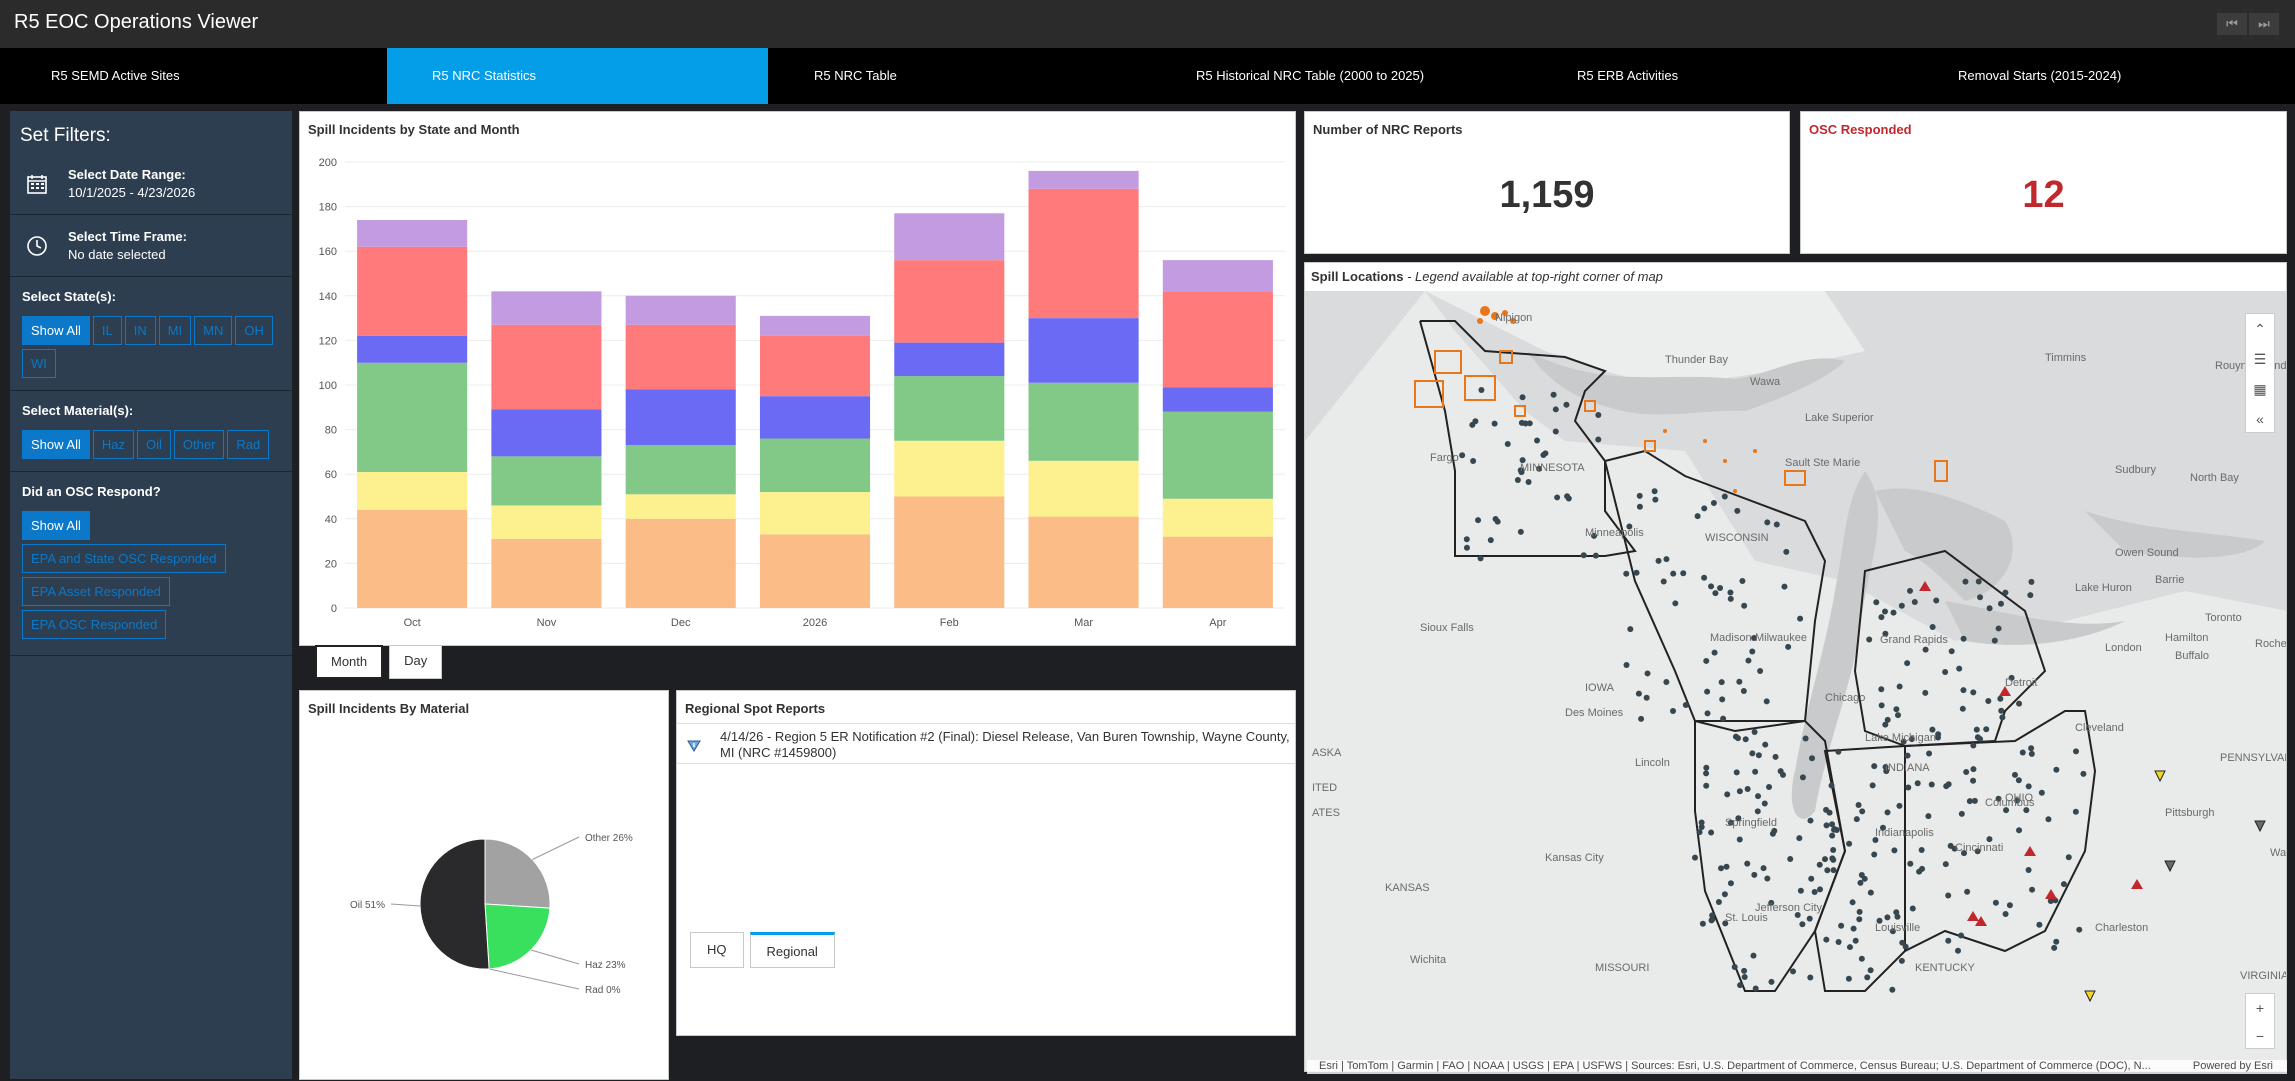 Image resolution: width=2295 pixels, height=1081 pixels. What do you see at coordinates (1614, 533) in the screenshot?
I see `map-label: Minneapolis` at bounding box center [1614, 533].